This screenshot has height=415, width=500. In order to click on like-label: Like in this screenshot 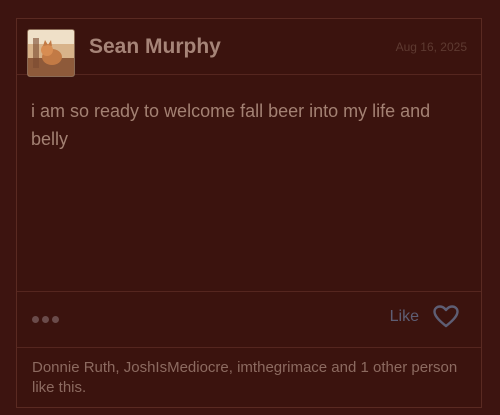, I will do `click(404, 316)`.